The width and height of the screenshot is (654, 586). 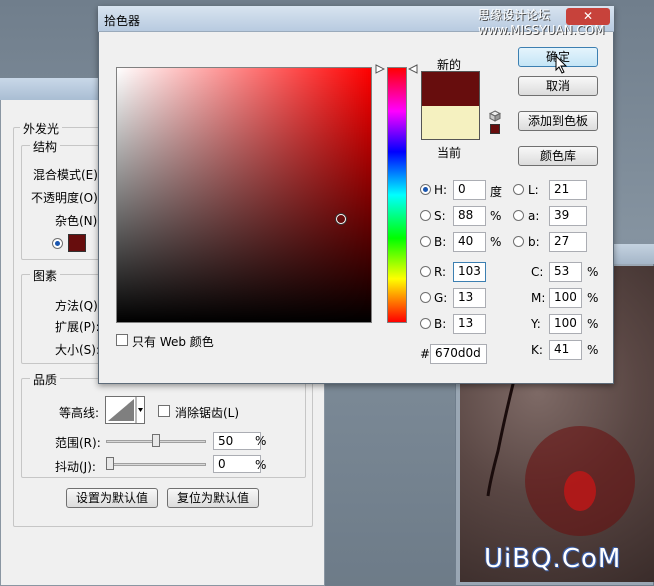 What do you see at coordinates (568, 216) in the screenshot?
I see `a-input: 39` at bounding box center [568, 216].